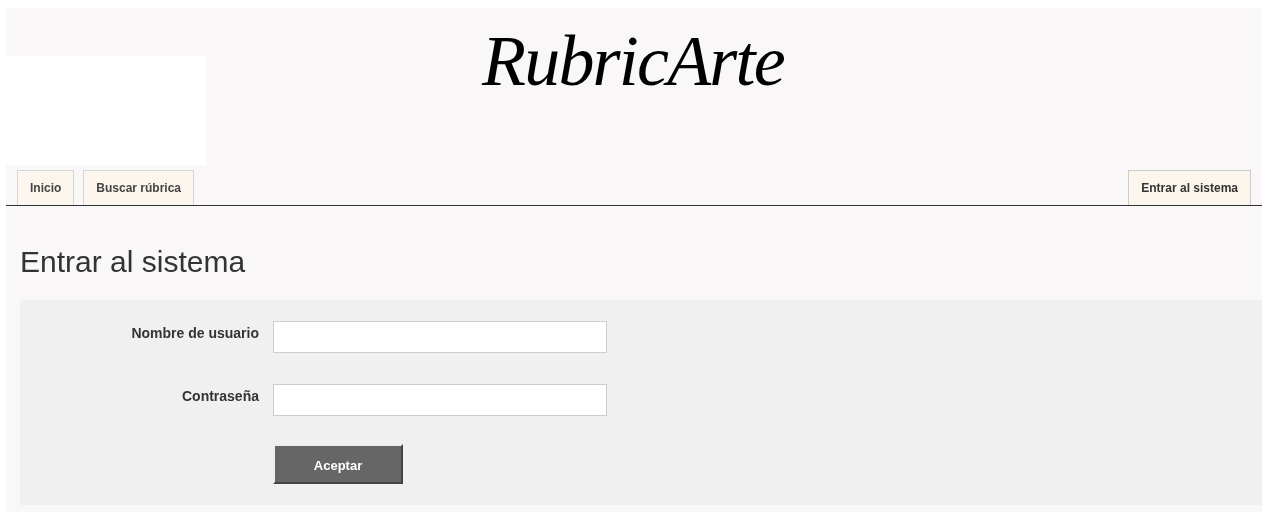 The height and width of the screenshot is (512, 1269). Describe the element at coordinates (633, 61) in the screenshot. I see `site-logo: RubricArte` at that location.